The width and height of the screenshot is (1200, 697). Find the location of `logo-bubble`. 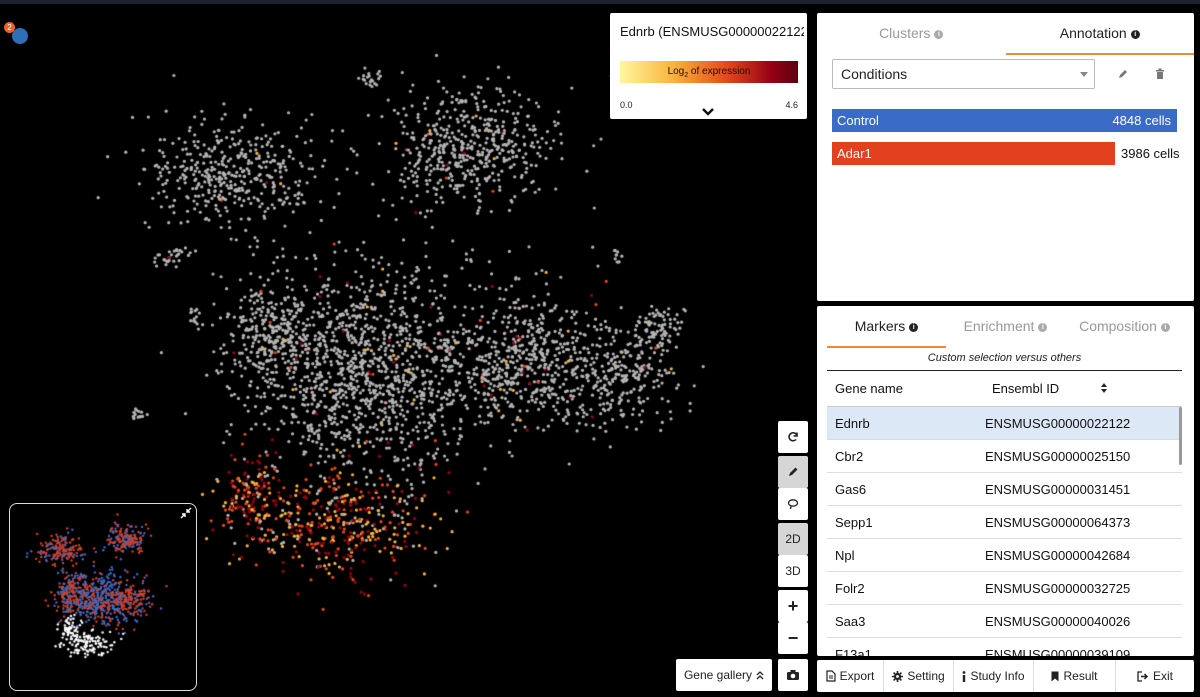

logo-bubble is located at coordinates (20, 36).